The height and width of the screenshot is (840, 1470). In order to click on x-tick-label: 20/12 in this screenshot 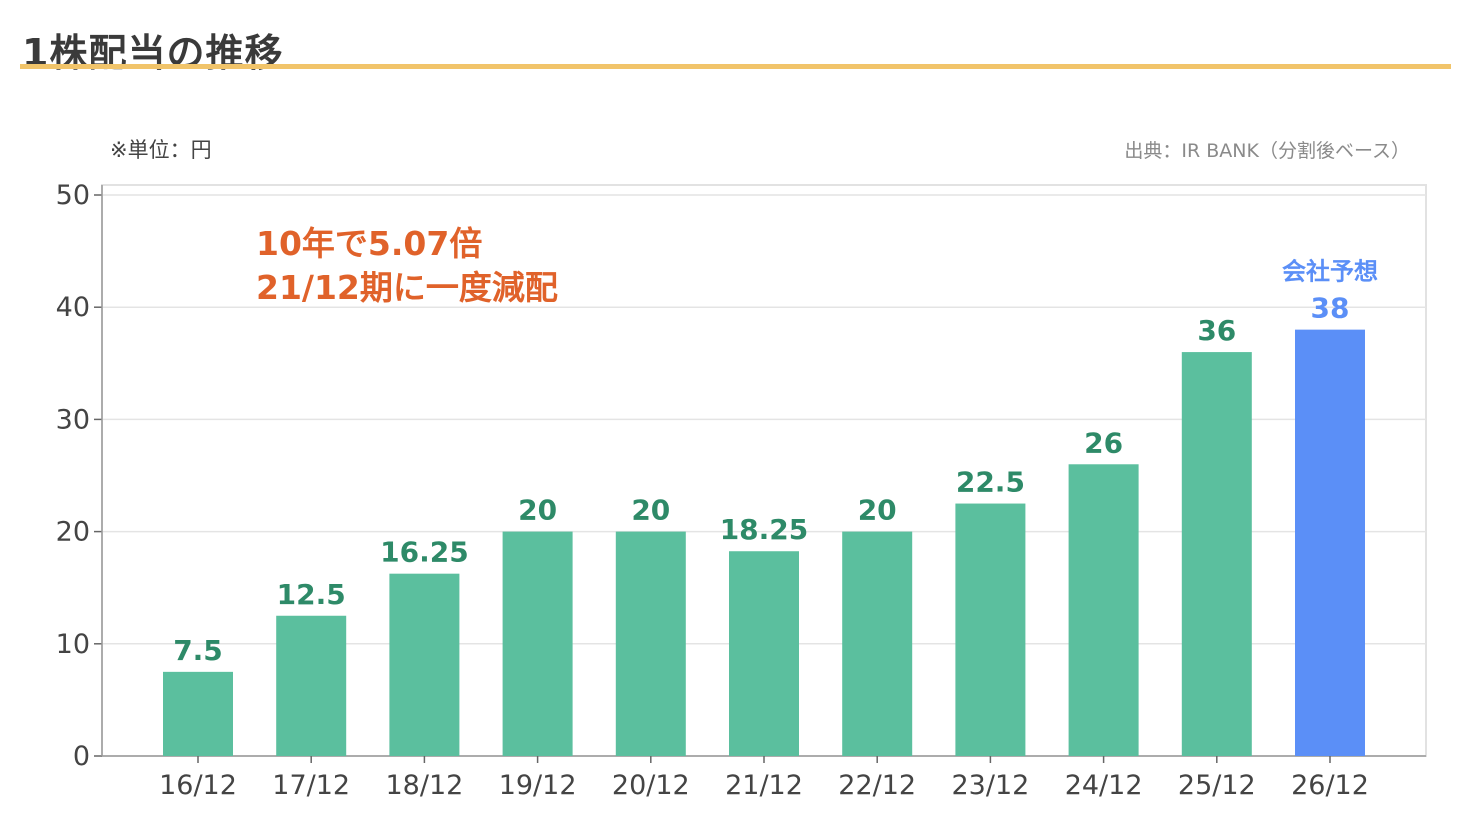, I will do `click(651, 785)`.